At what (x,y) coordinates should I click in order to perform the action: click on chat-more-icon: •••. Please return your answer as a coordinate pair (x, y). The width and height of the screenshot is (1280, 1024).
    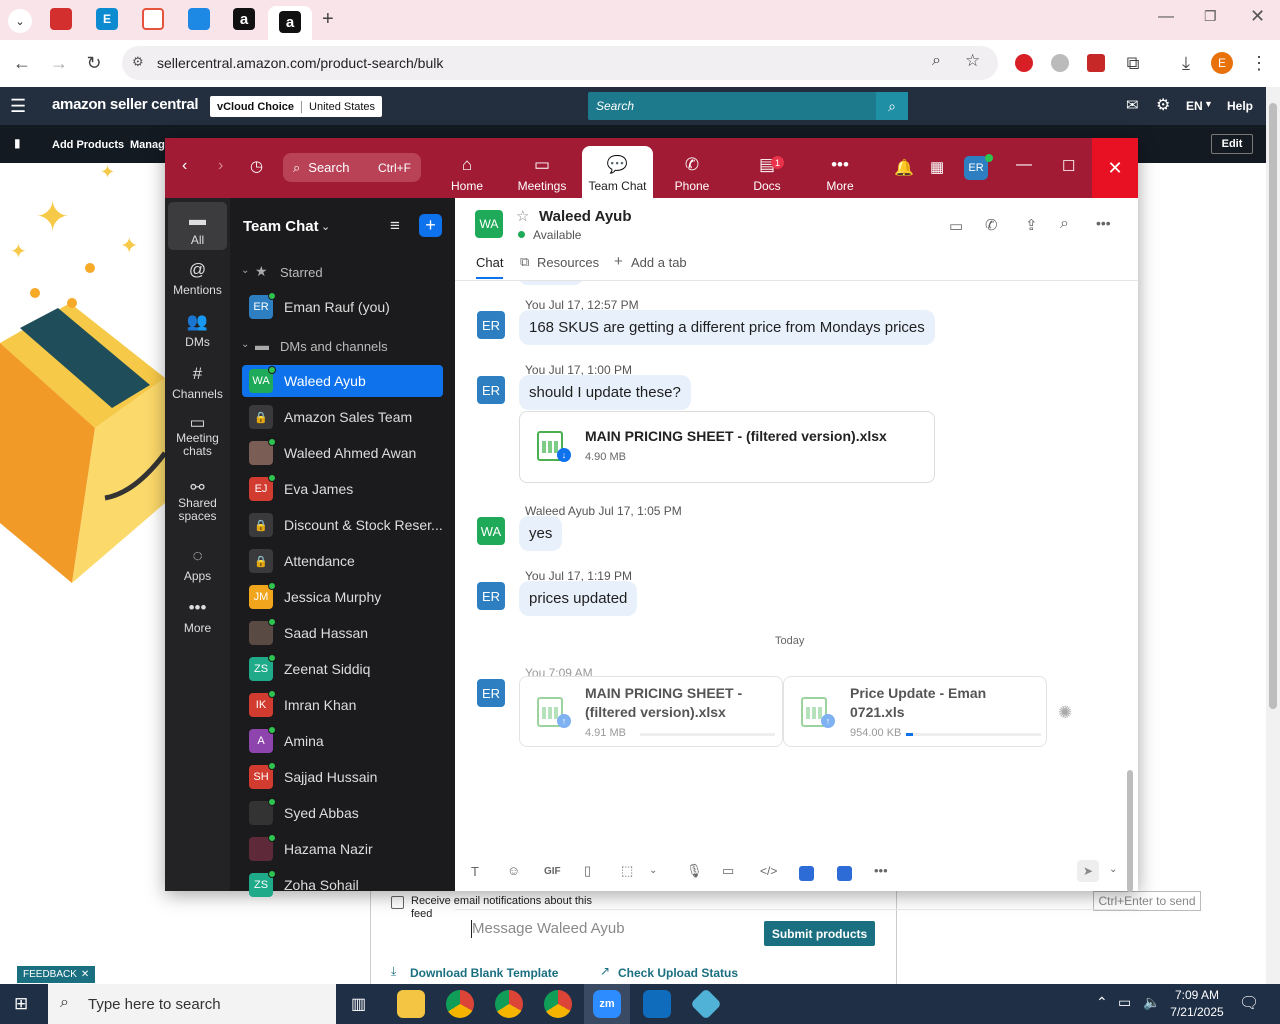
    Looking at the image, I should click on (1103, 223).